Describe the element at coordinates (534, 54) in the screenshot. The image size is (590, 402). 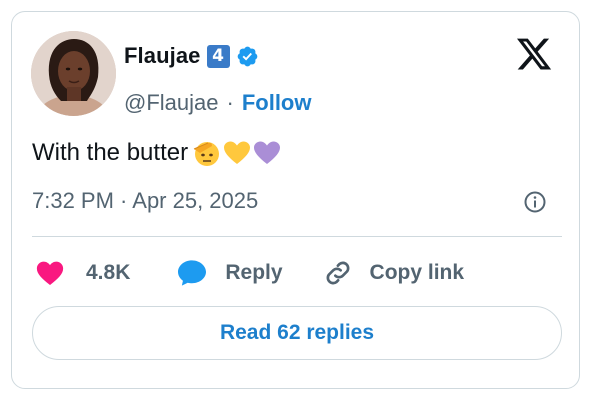
I see `x-logo-icon` at that location.